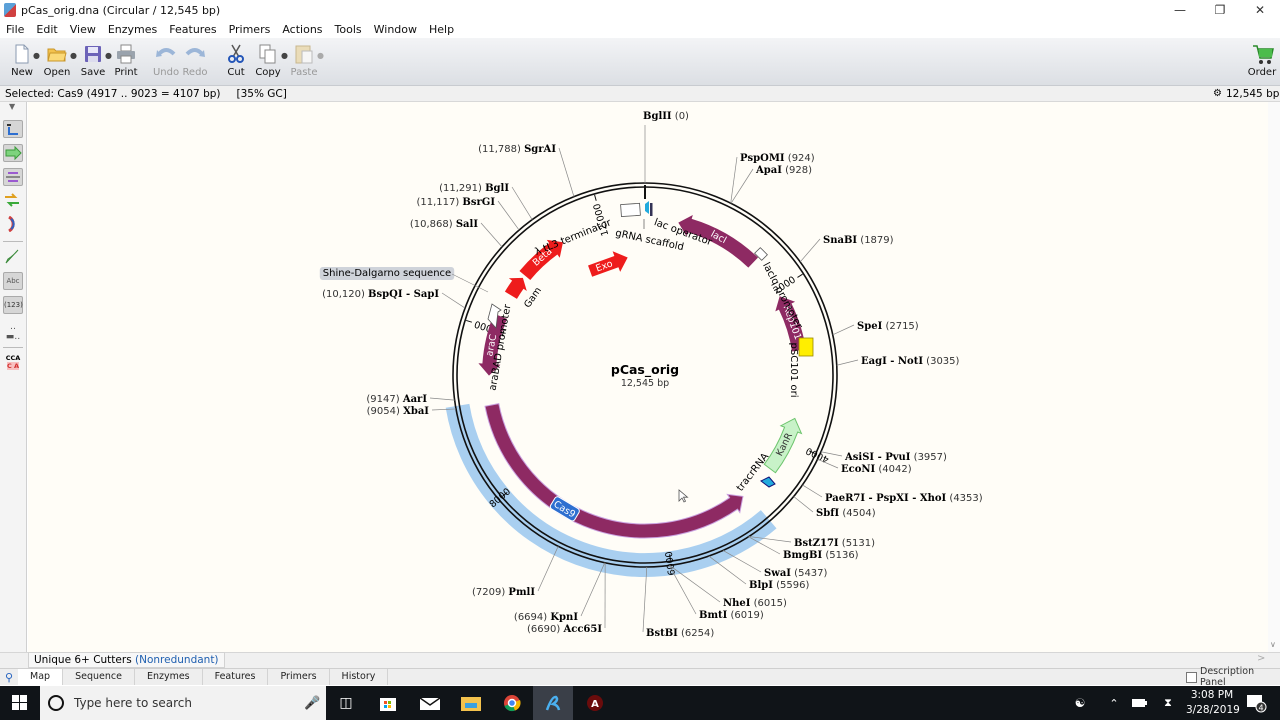 Image resolution: width=1280 pixels, height=720 pixels. What do you see at coordinates (1262, 63) in the screenshot?
I see `order-button: Order` at bounding box center [1262, 63].